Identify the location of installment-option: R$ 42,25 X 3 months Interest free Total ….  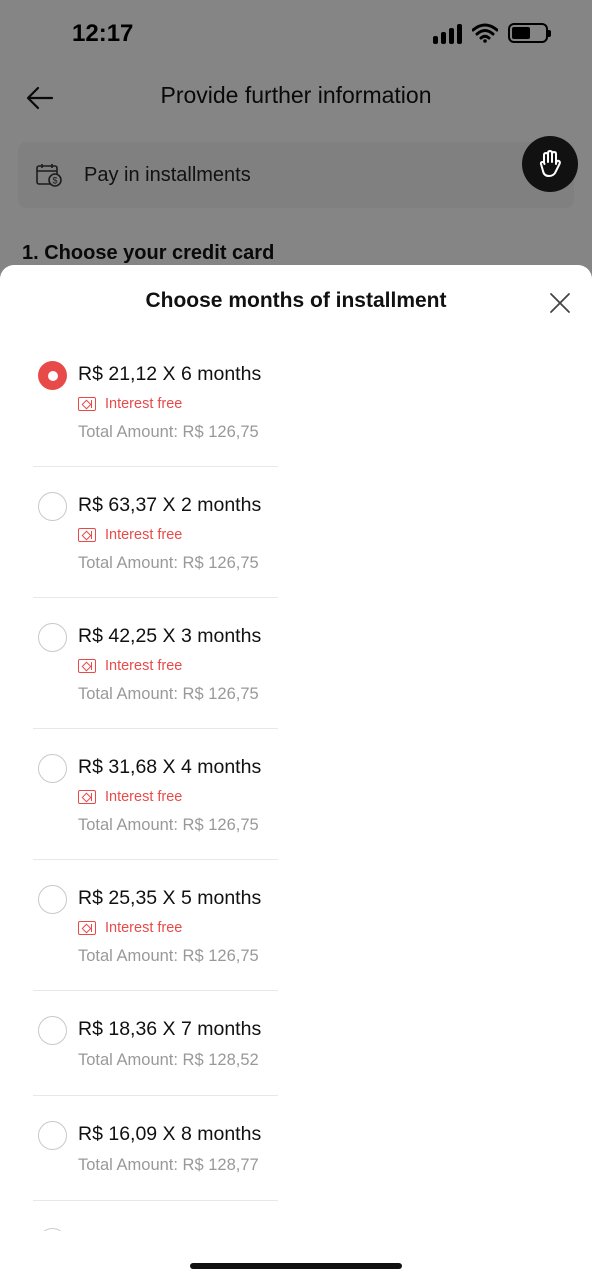
(296, 670).